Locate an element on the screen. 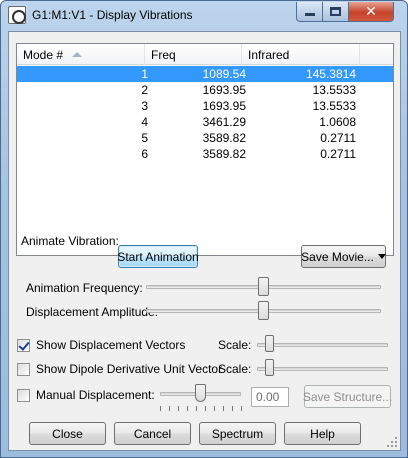 This screenshot has height=458, width=408. table-row: 3 1693.95 13.5533 is located at coordinates (205, 106).